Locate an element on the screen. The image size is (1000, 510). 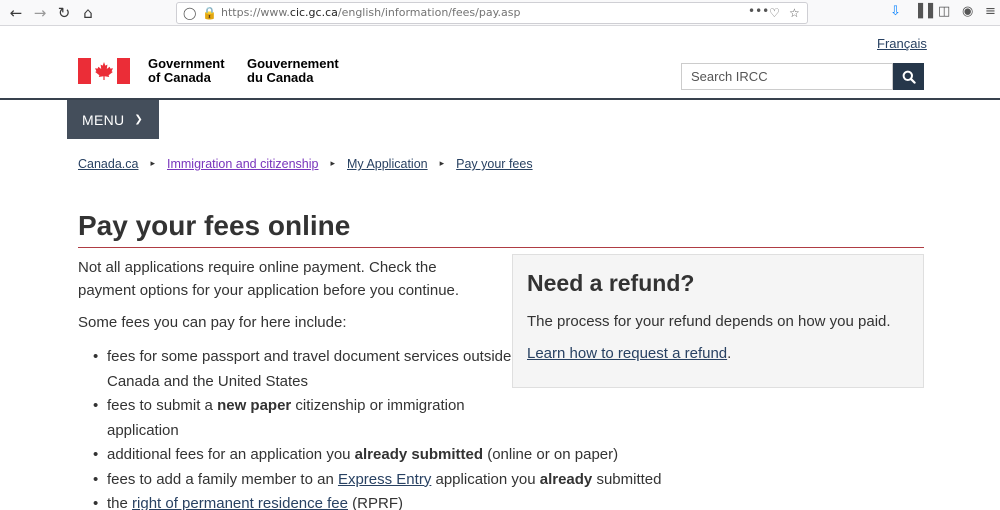
page-title: Pay your fees online is located at coordinates (214, 225).